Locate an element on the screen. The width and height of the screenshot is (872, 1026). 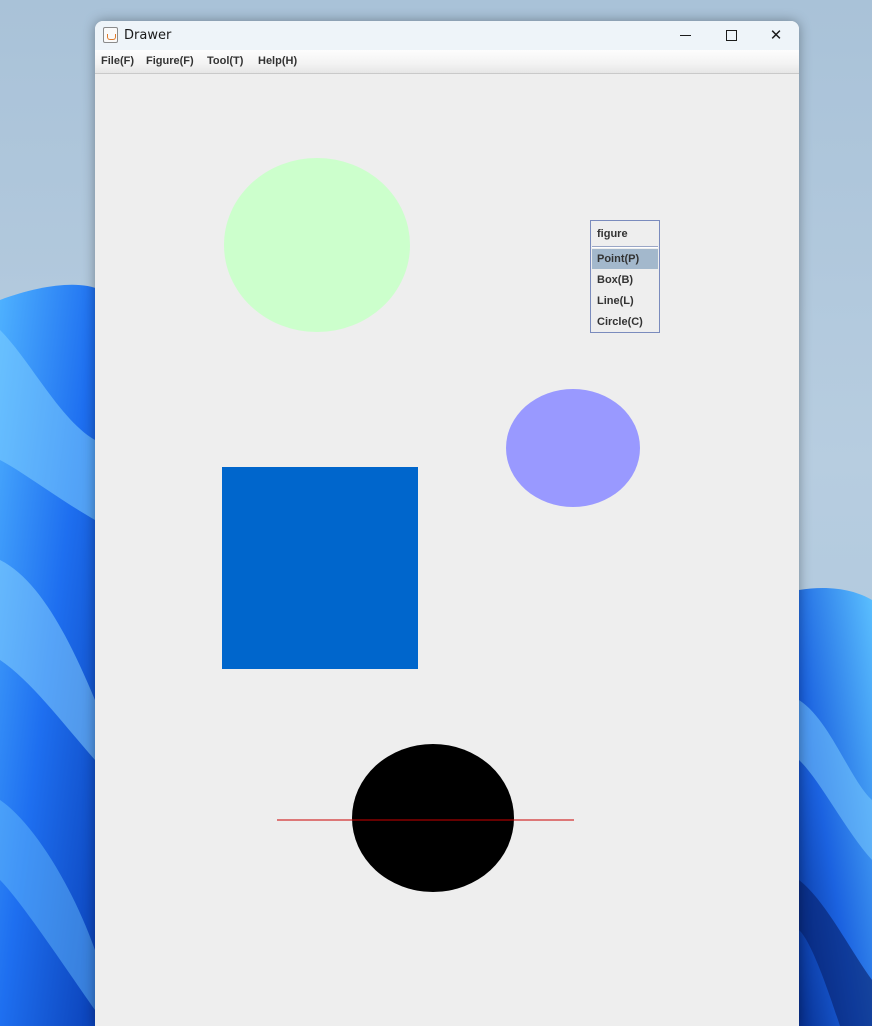
menu-figure: Figure(F) is located at coordinates (170, 61).